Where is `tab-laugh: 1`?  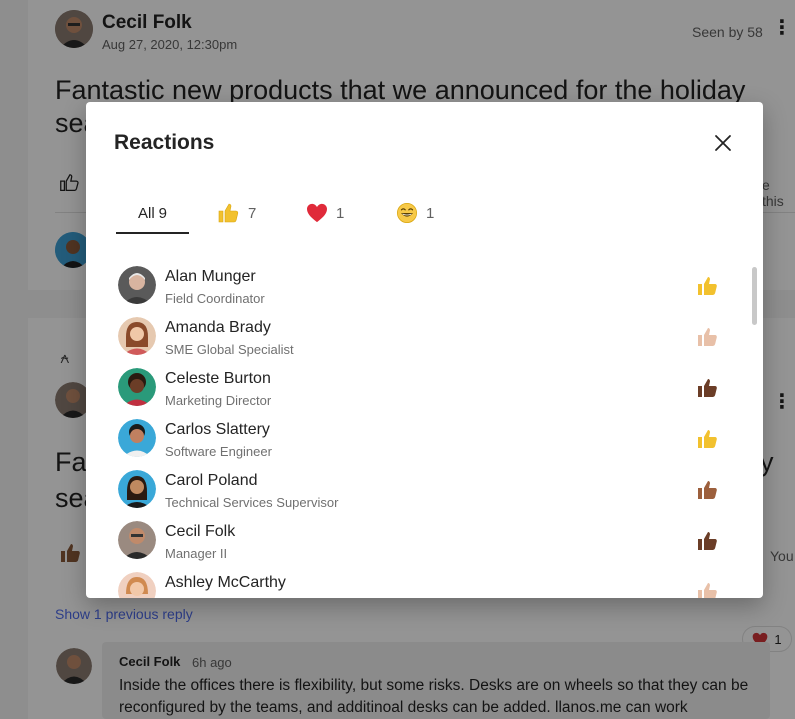 tab-laugh: 1 is located at coordinates (415, 213).